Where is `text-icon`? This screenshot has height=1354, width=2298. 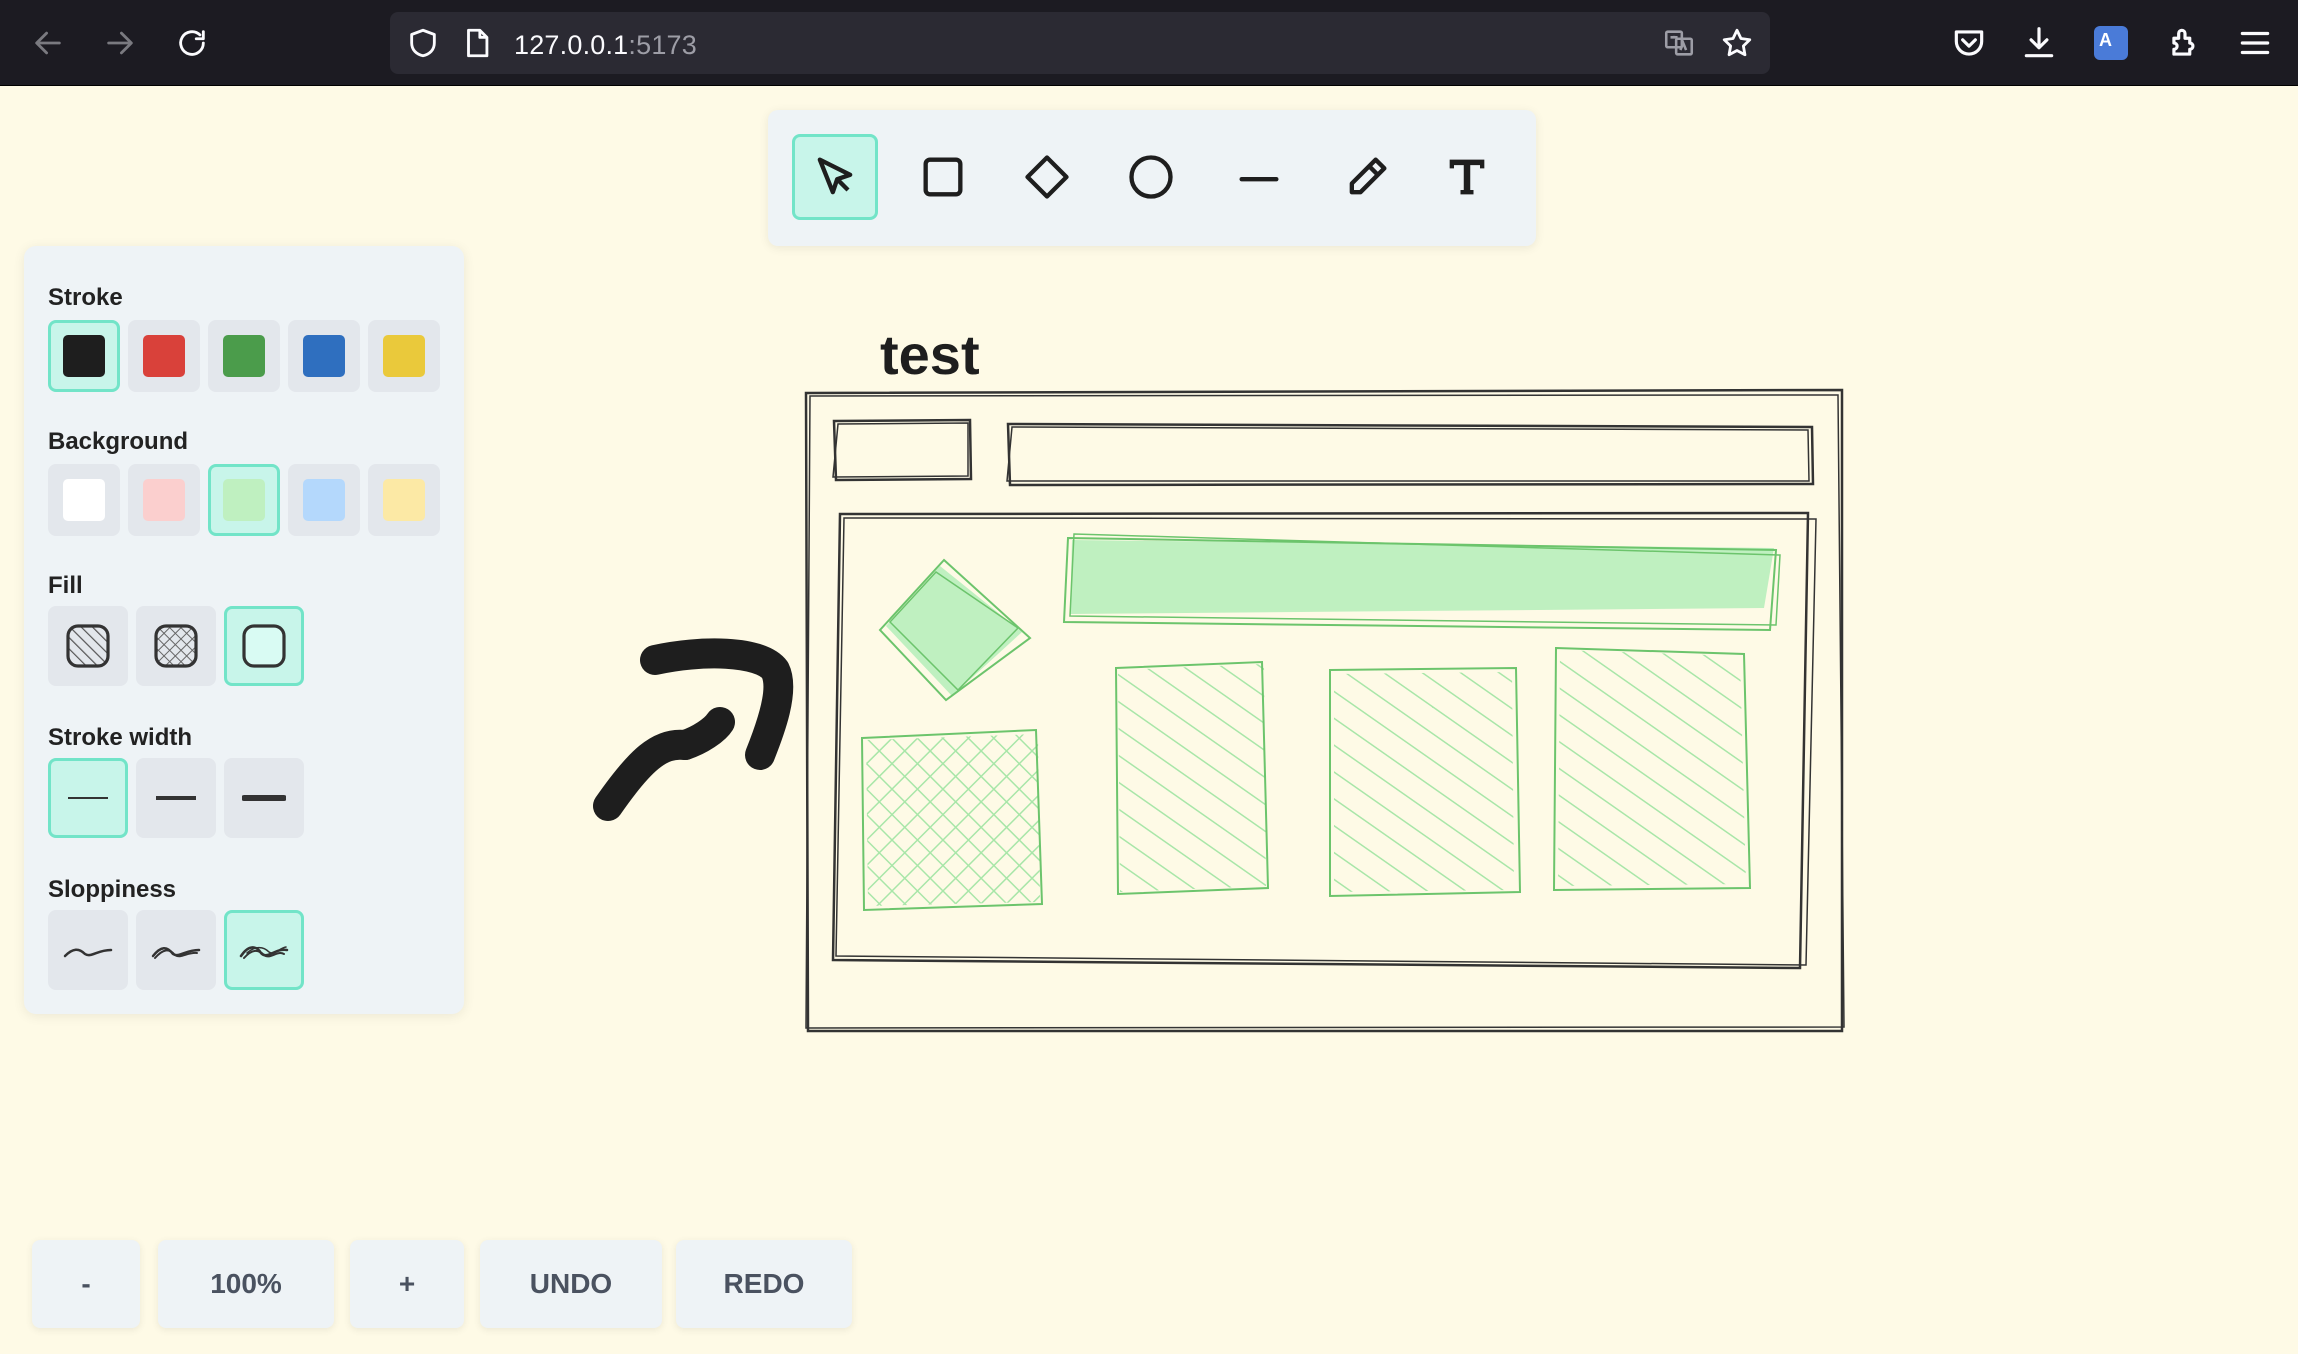 text-icon is located at coordinates (1467, 177).